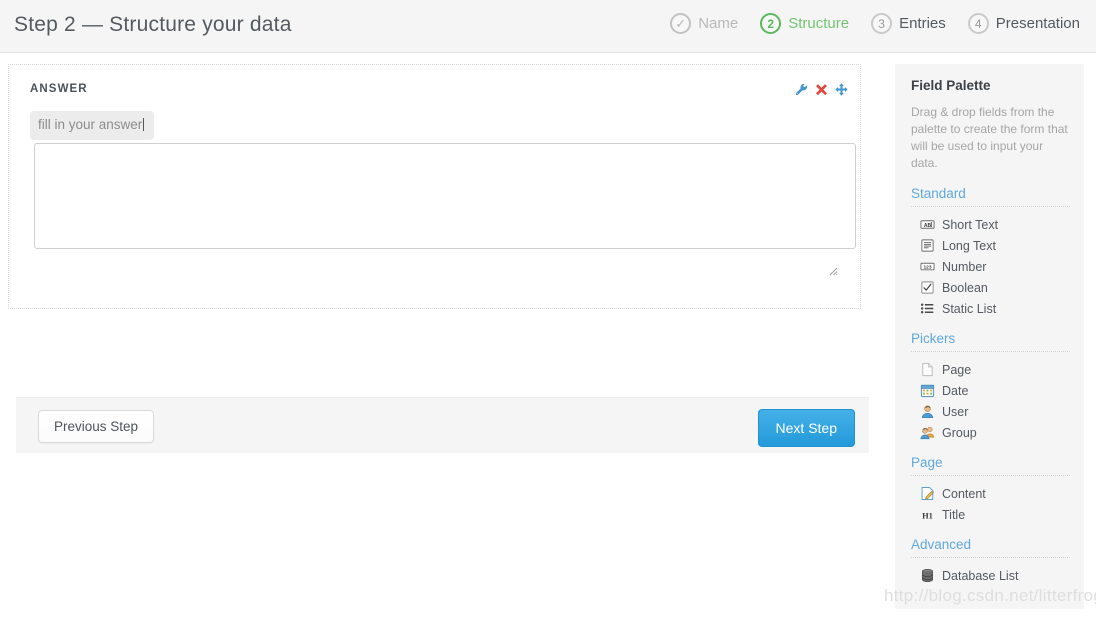 This screenshot has height=617, width=1096. I want to click on content-edit-icon, so click(928, 493).